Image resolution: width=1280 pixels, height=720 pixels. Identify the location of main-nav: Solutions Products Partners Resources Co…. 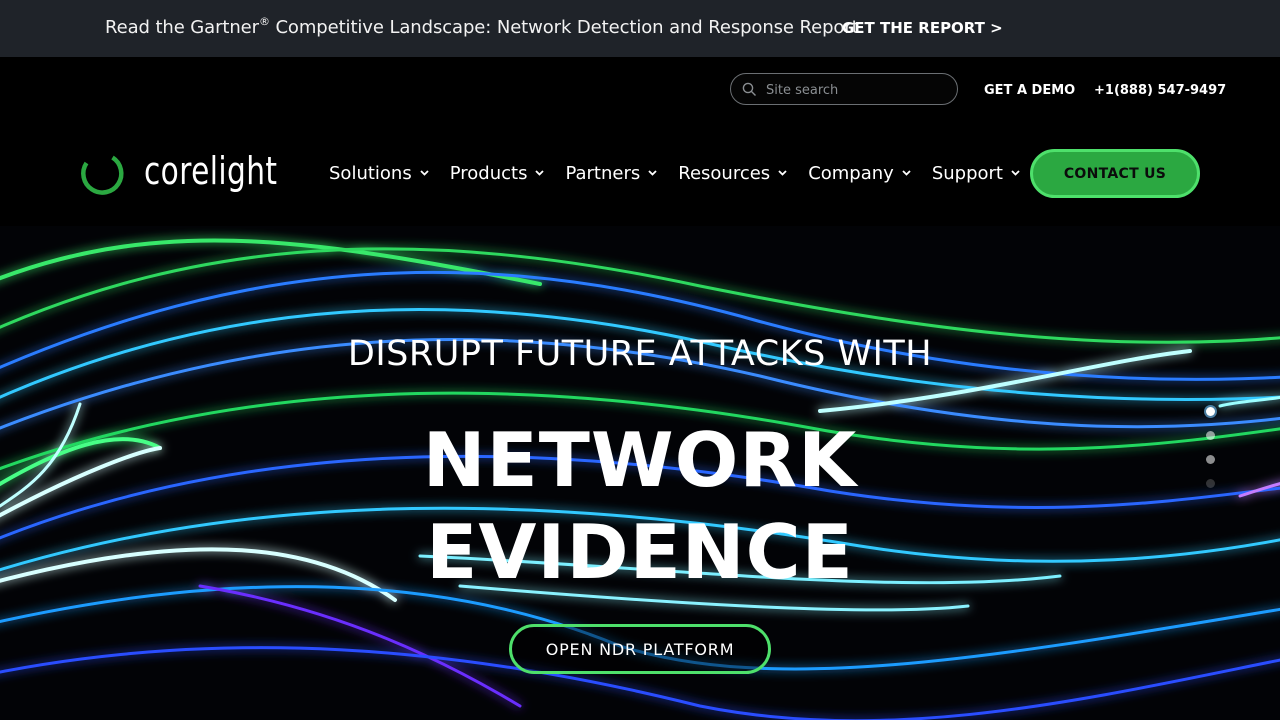
(685, 173).